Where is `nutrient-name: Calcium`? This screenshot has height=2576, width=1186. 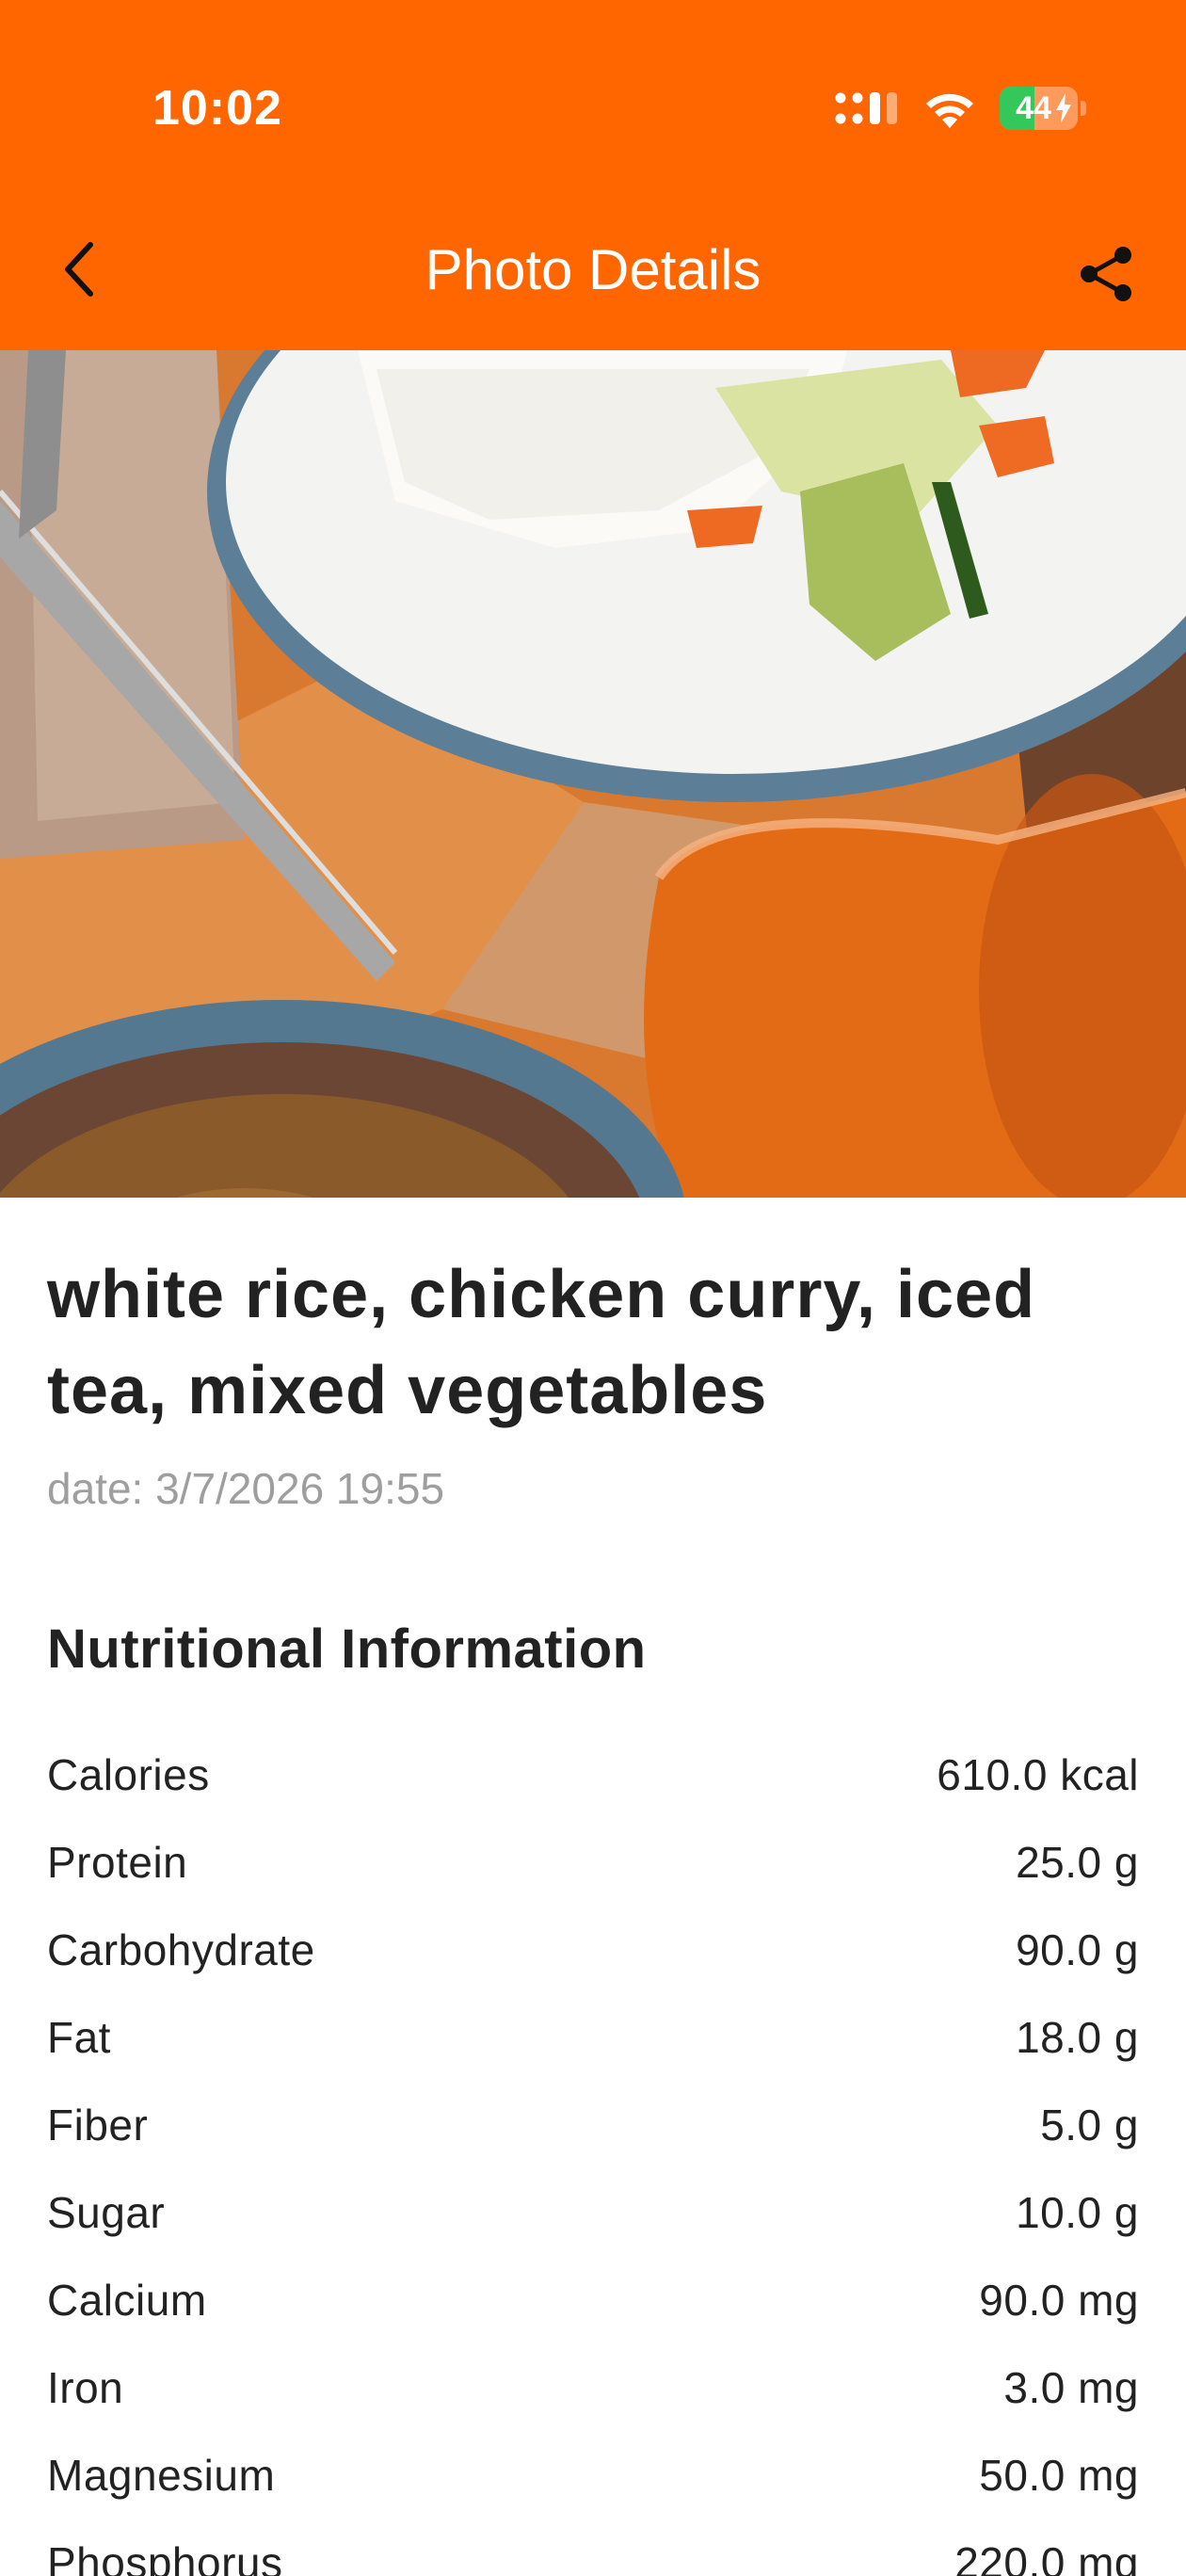 nutrient-name: Calcium is located at coordinates (127, 2300).